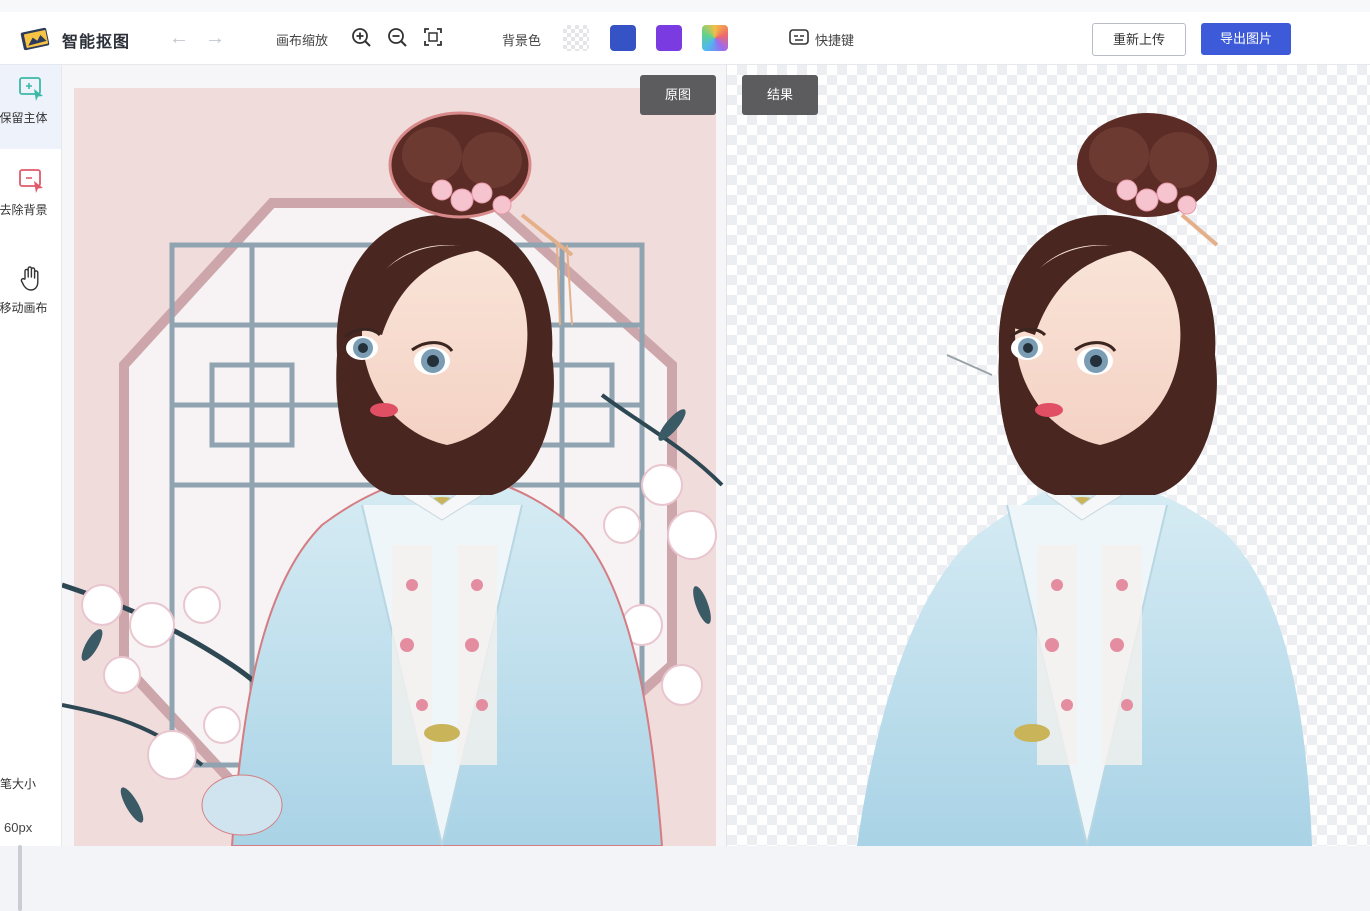 This screenshot has width=1370, height=911. Describe the element at coordinates (20, 878) in the screenshot. I see `brush-size-slider` at that location.